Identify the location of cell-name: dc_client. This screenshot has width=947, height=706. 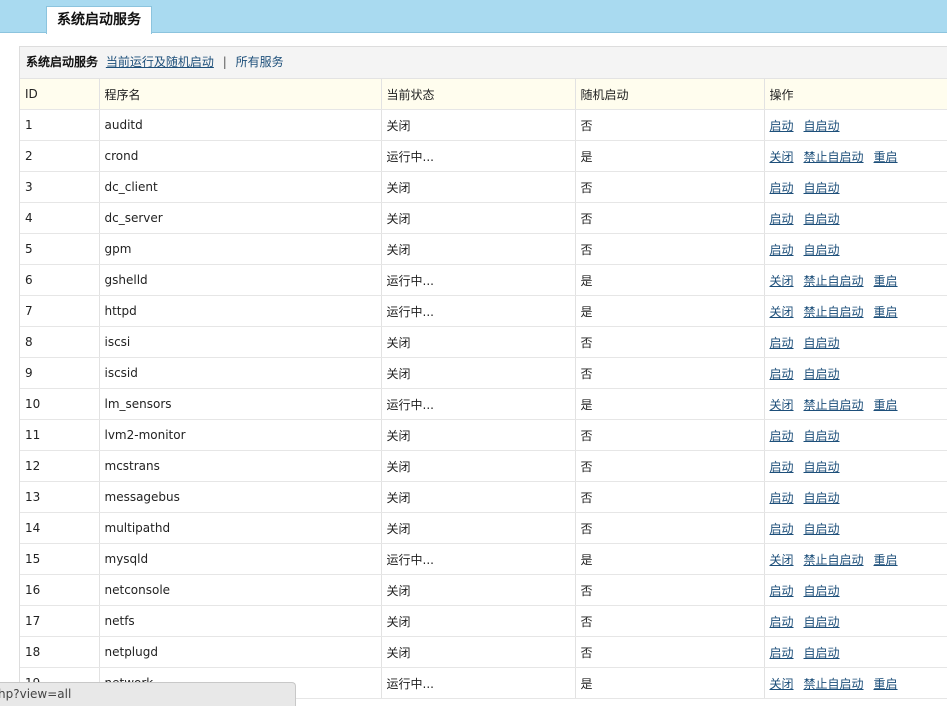
(240, 187).